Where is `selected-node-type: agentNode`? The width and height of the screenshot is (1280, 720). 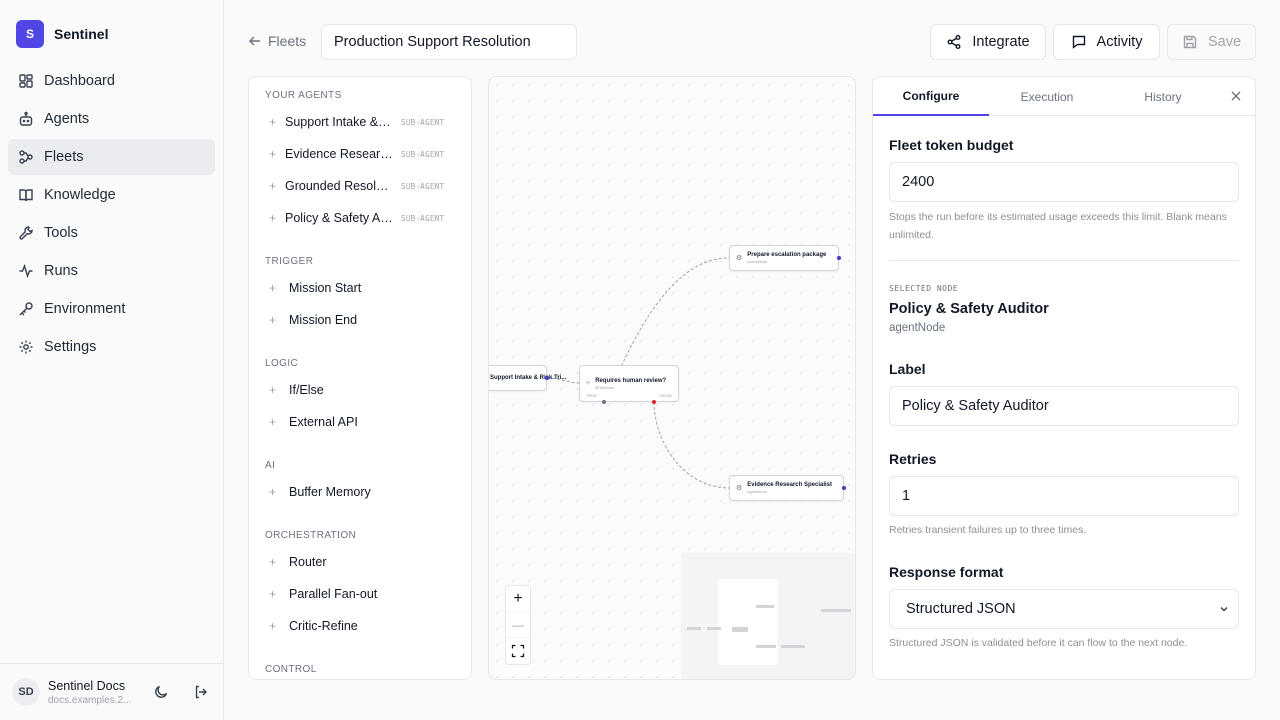 selected-node-type: agentNode is located at coordinates (917, 328).